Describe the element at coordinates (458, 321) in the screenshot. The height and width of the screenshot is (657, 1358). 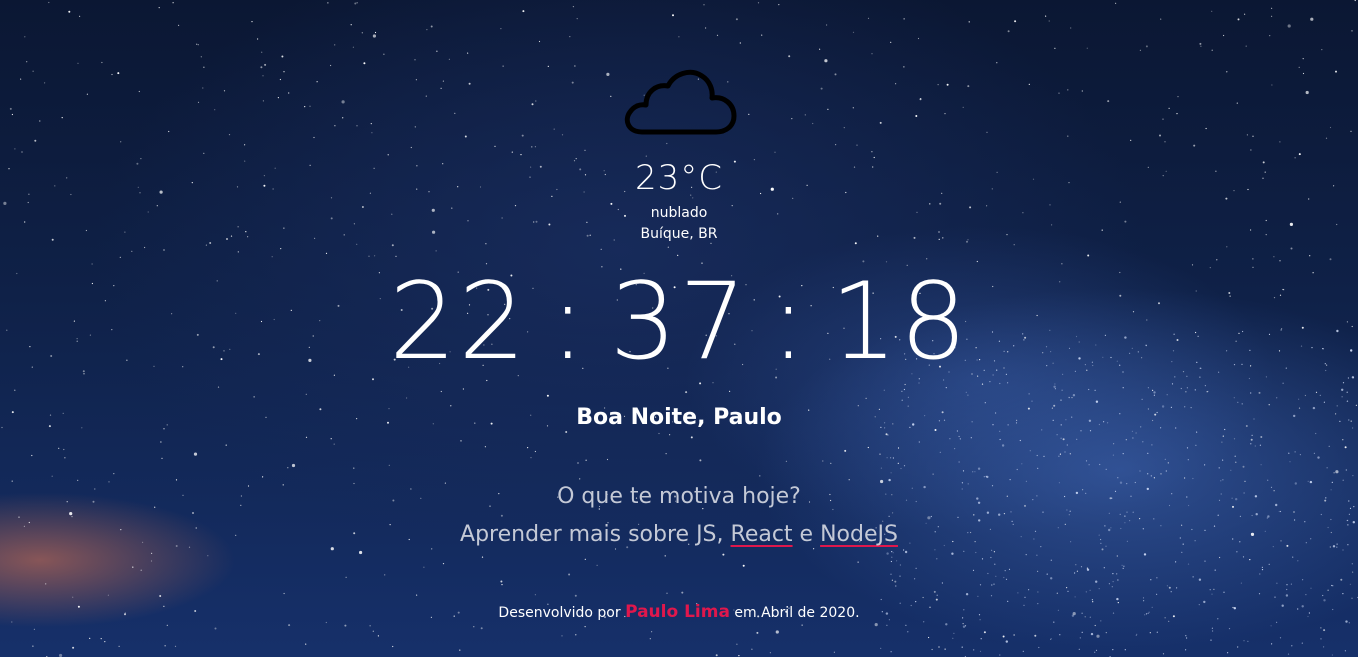
I see `clock-hours: 22` at that location.